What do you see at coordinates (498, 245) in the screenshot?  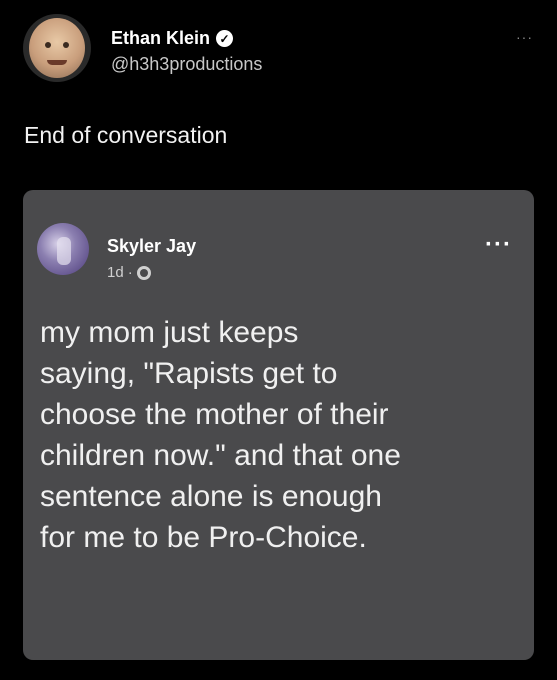 I see `post-more-options-button: ···` at bounding box center [498, 245].